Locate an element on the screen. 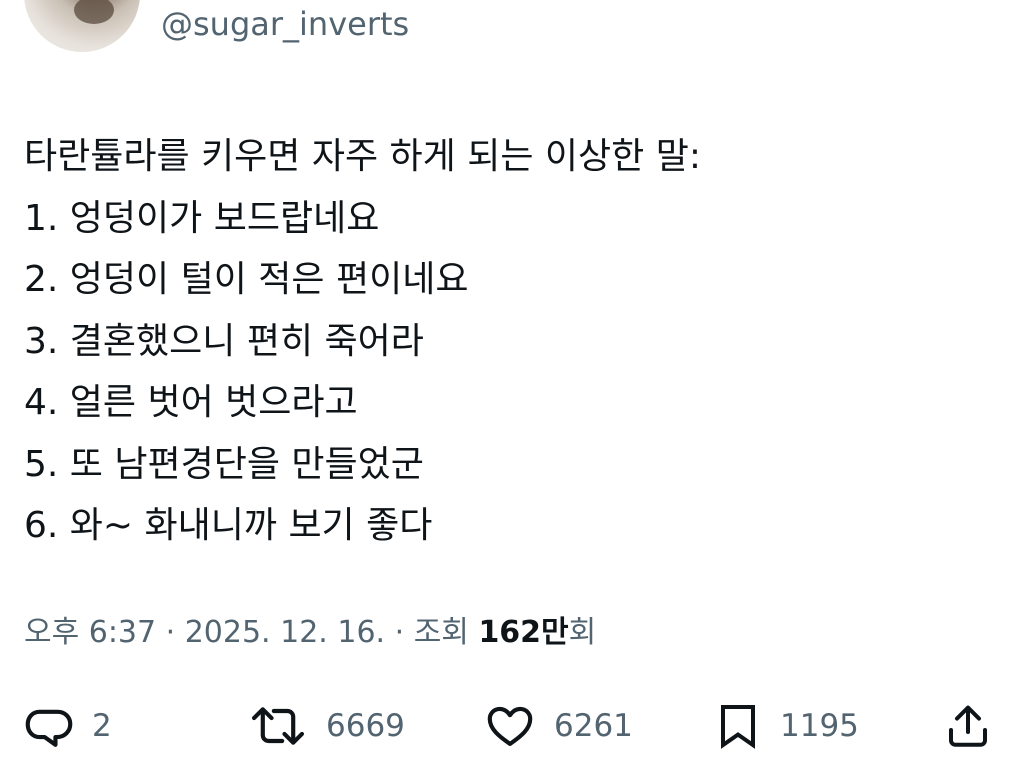  action-bar: 2 6669 6261 1195 is located at coordinates (512, 726).